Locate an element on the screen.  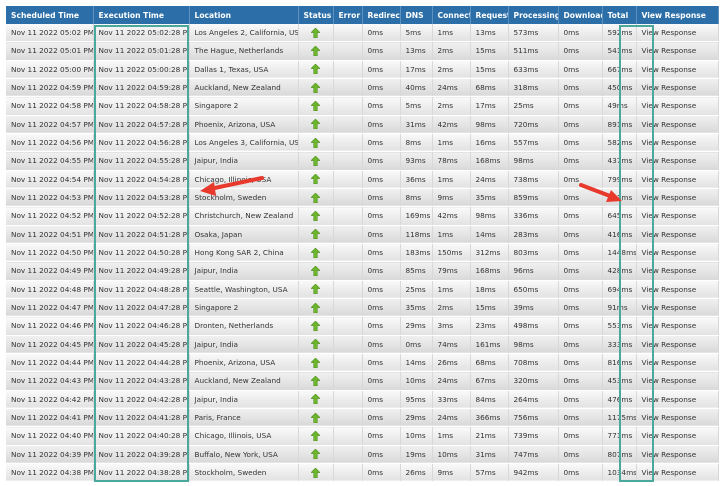
request-cell: 98ms is located at coordinates (489, 216).